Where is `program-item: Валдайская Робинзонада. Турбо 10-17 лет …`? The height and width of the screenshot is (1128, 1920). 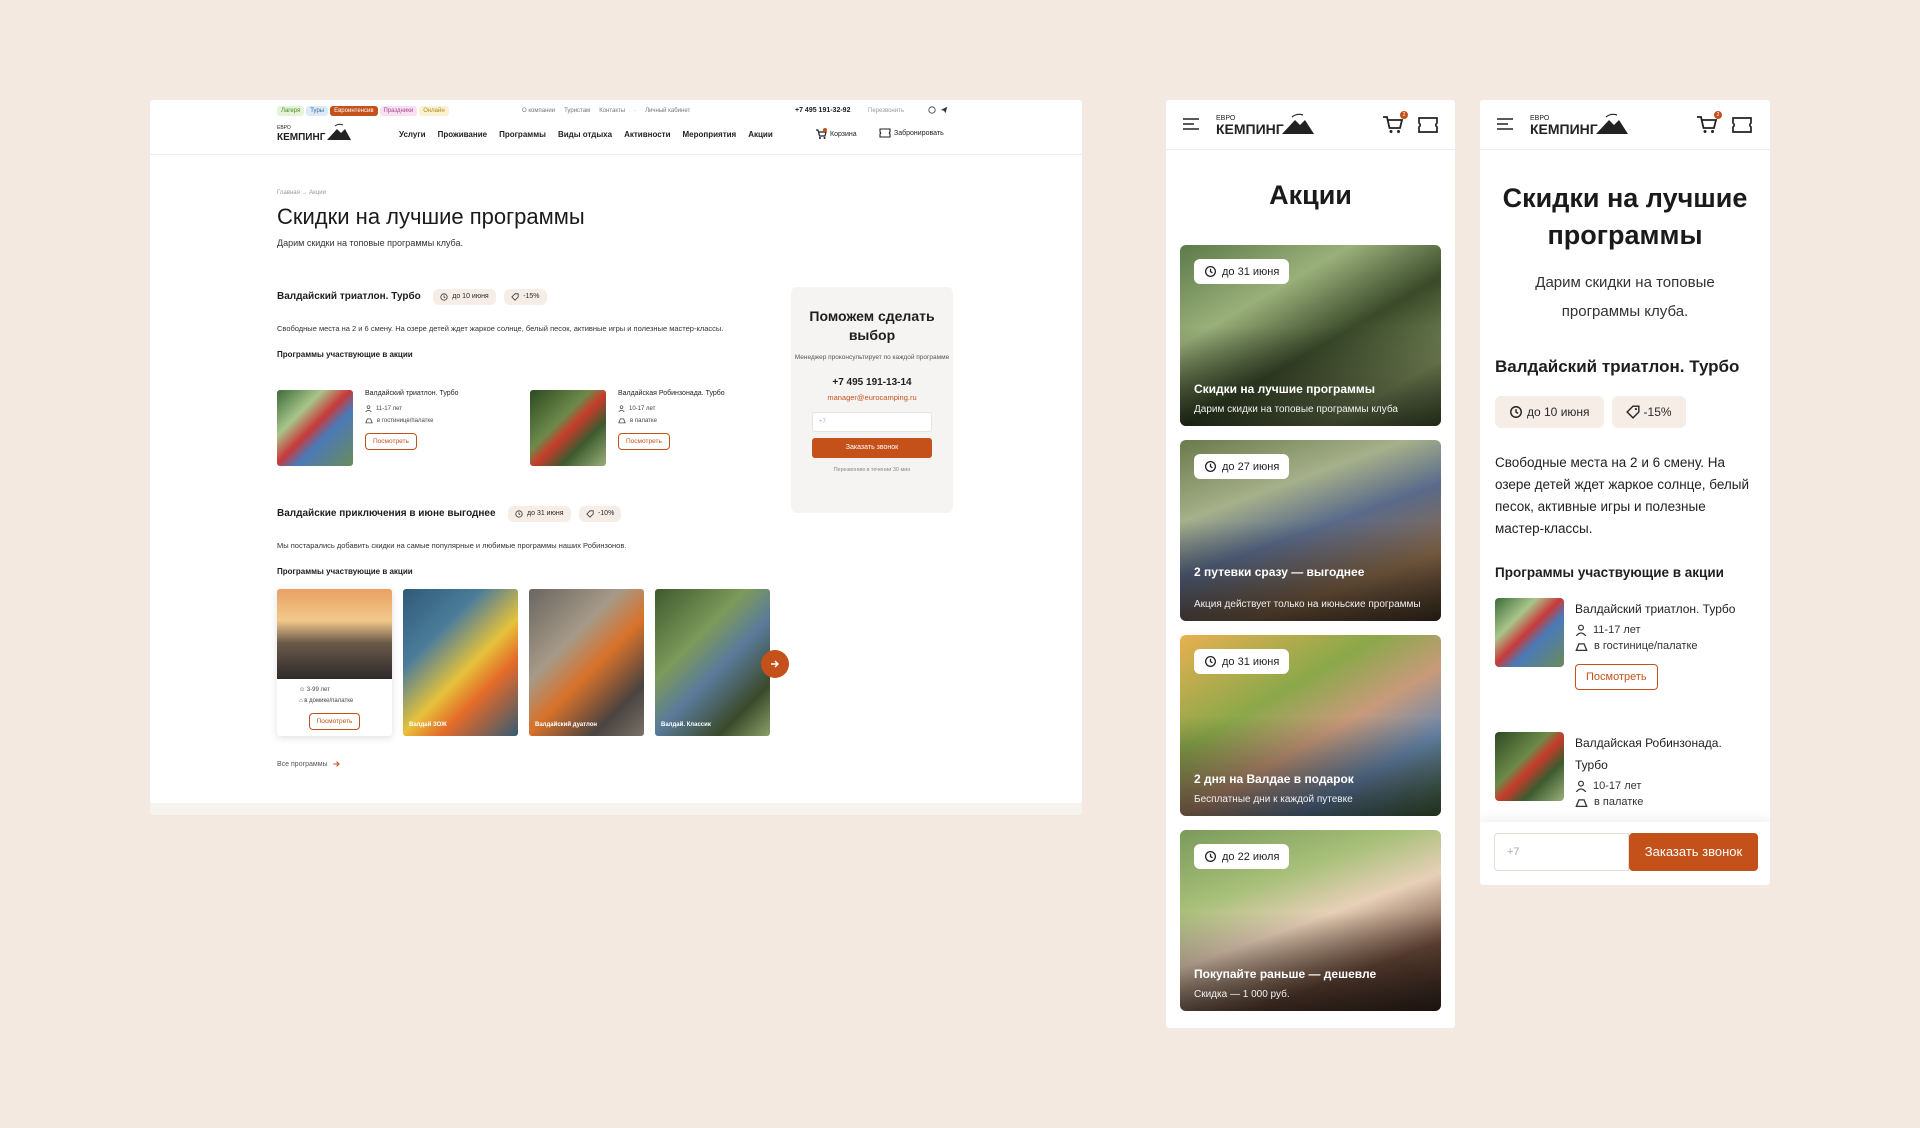
program-item: Валдайская Робинзонада. Турбо 10-17 лет … is located at coordinates (627, 428).